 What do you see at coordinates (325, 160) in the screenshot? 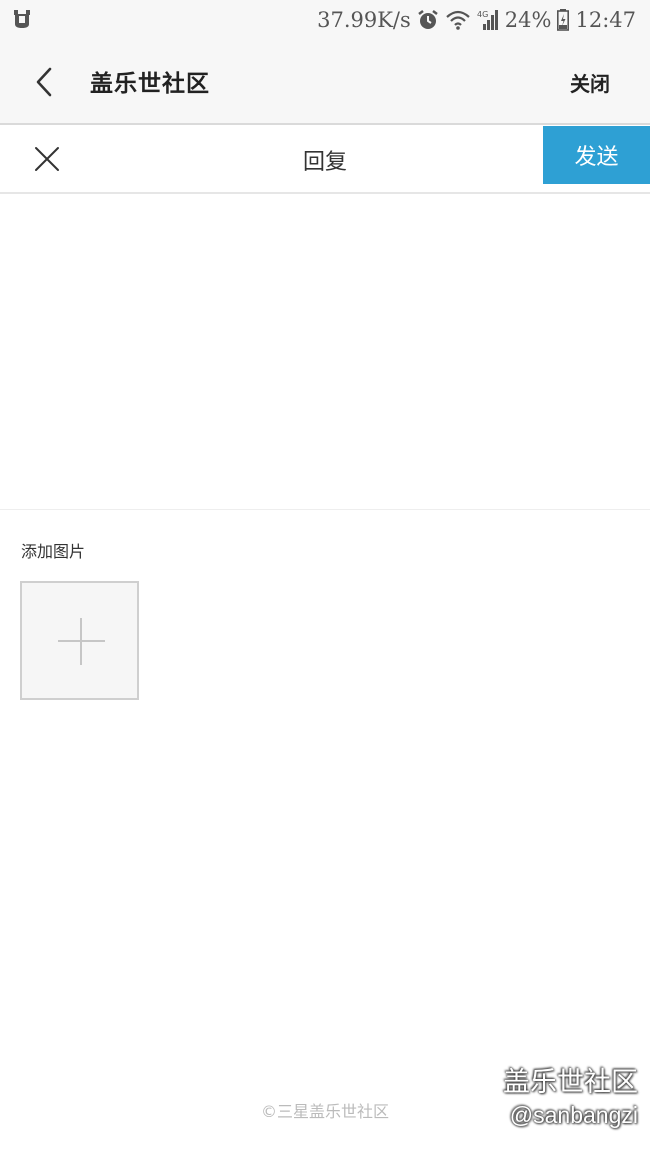
I see `reply-toolbar: 回复 发送` at bounding box center [325, 160].